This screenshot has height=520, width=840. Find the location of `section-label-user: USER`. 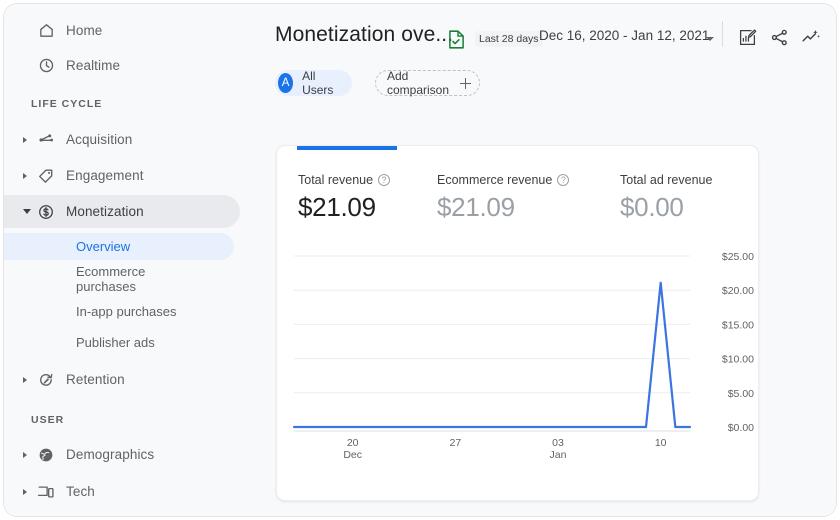

section-label-user: USER is located at coordinates (48, 420).